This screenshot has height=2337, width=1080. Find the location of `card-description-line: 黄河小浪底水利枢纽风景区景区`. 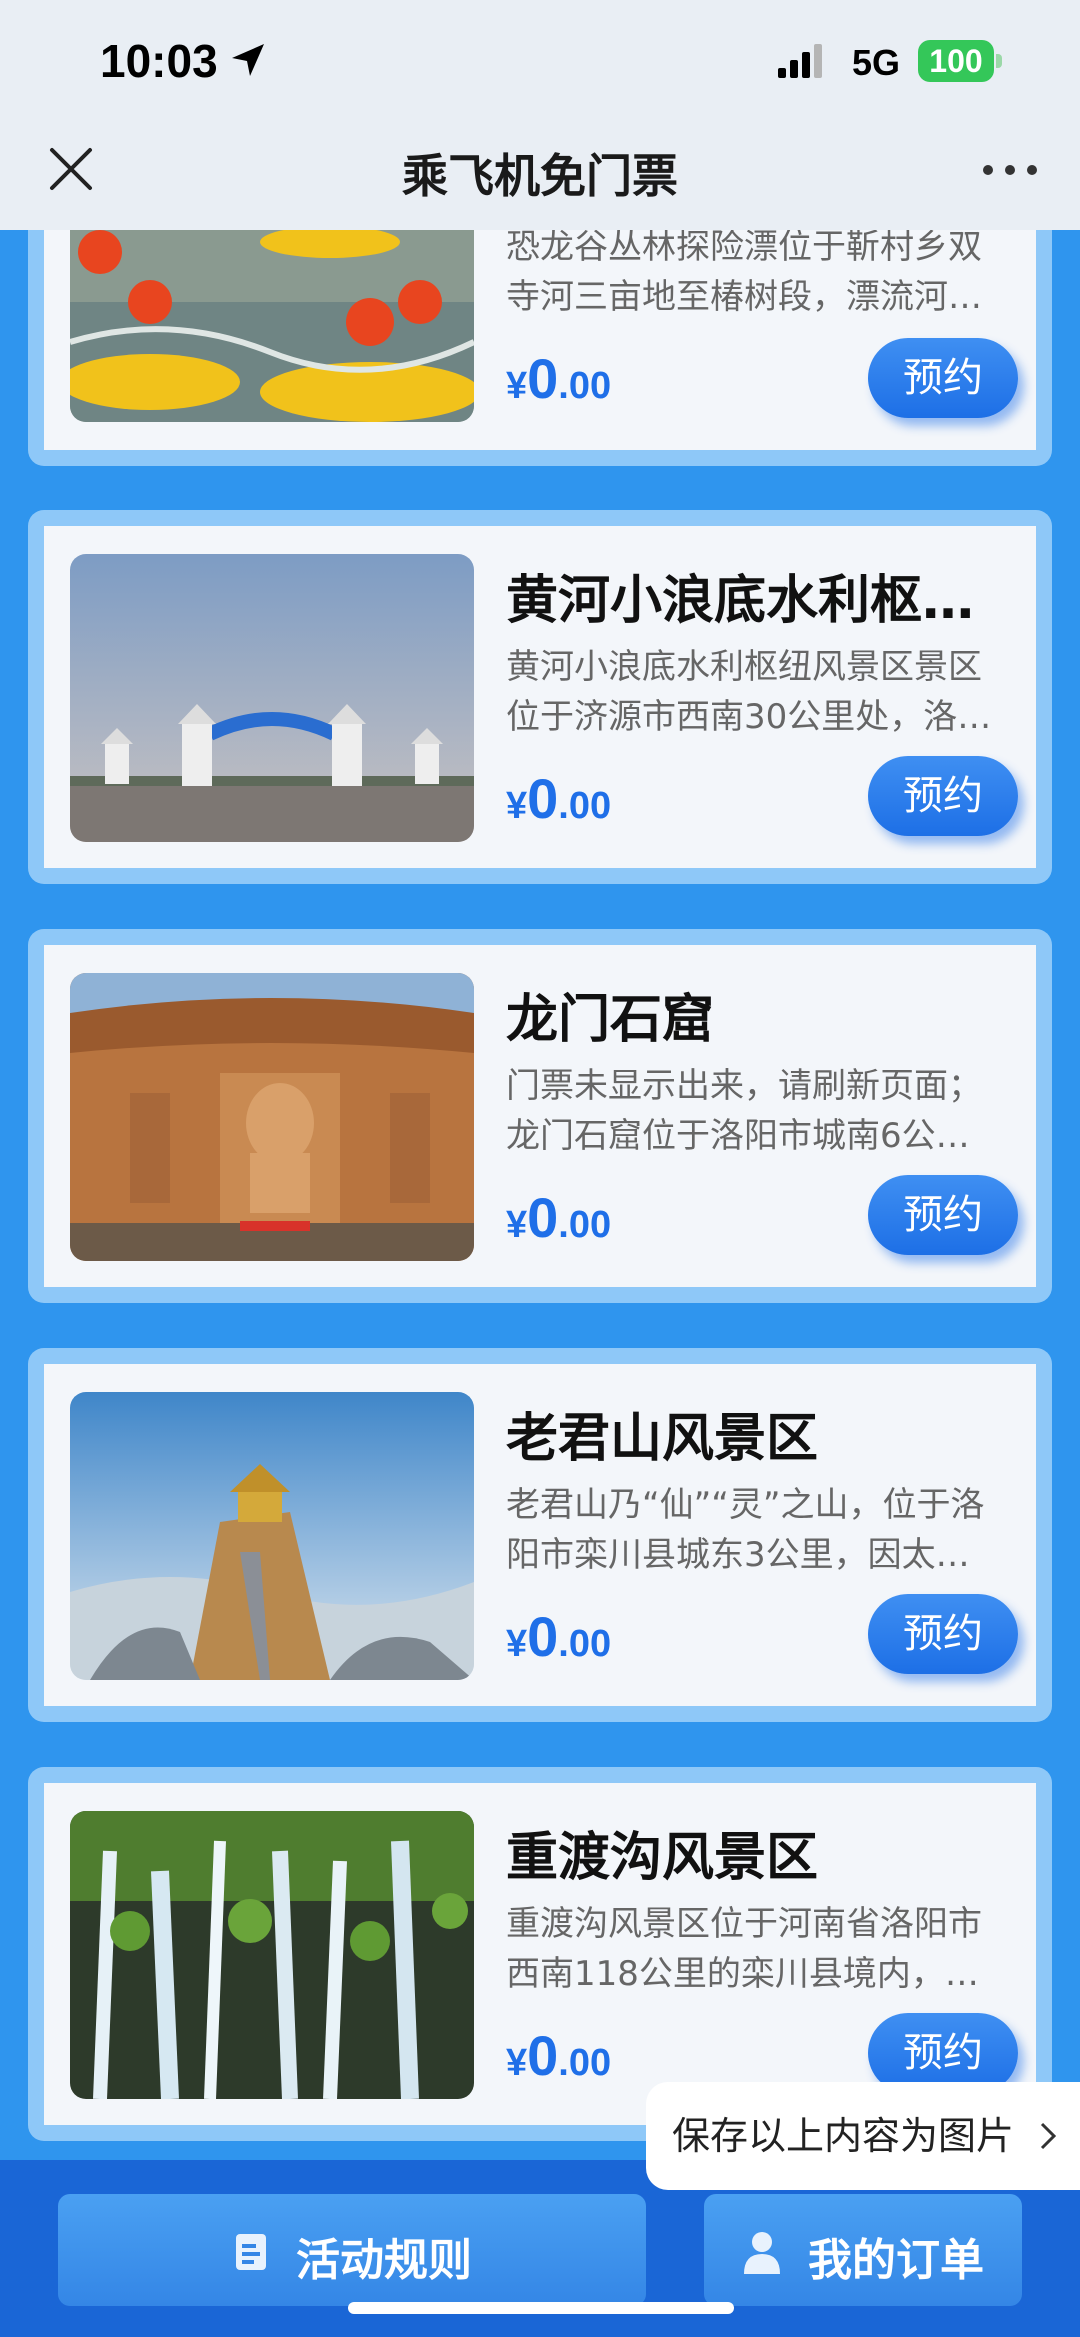

card-description-line: 黄河小浪底水利枢纽风景区景区 is located at coordinates (744, 667).